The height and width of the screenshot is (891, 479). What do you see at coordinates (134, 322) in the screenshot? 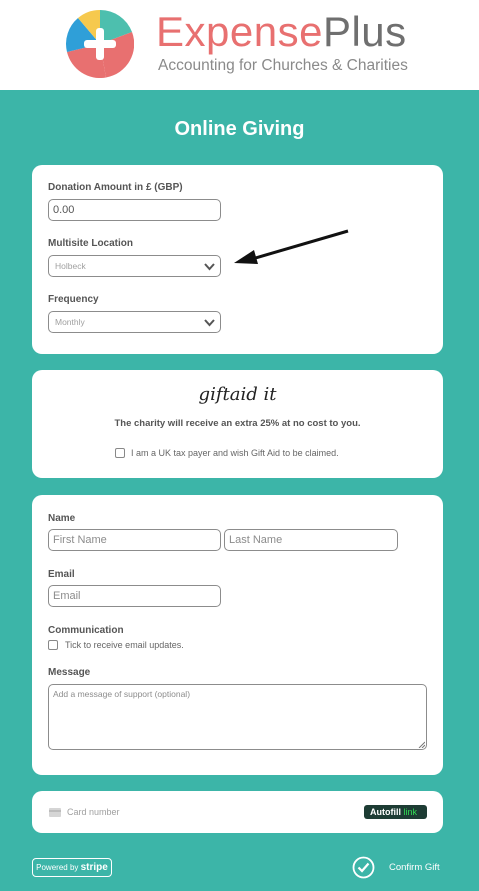
I see `frequency-select: Monthly` at bounding box center [134, 322].